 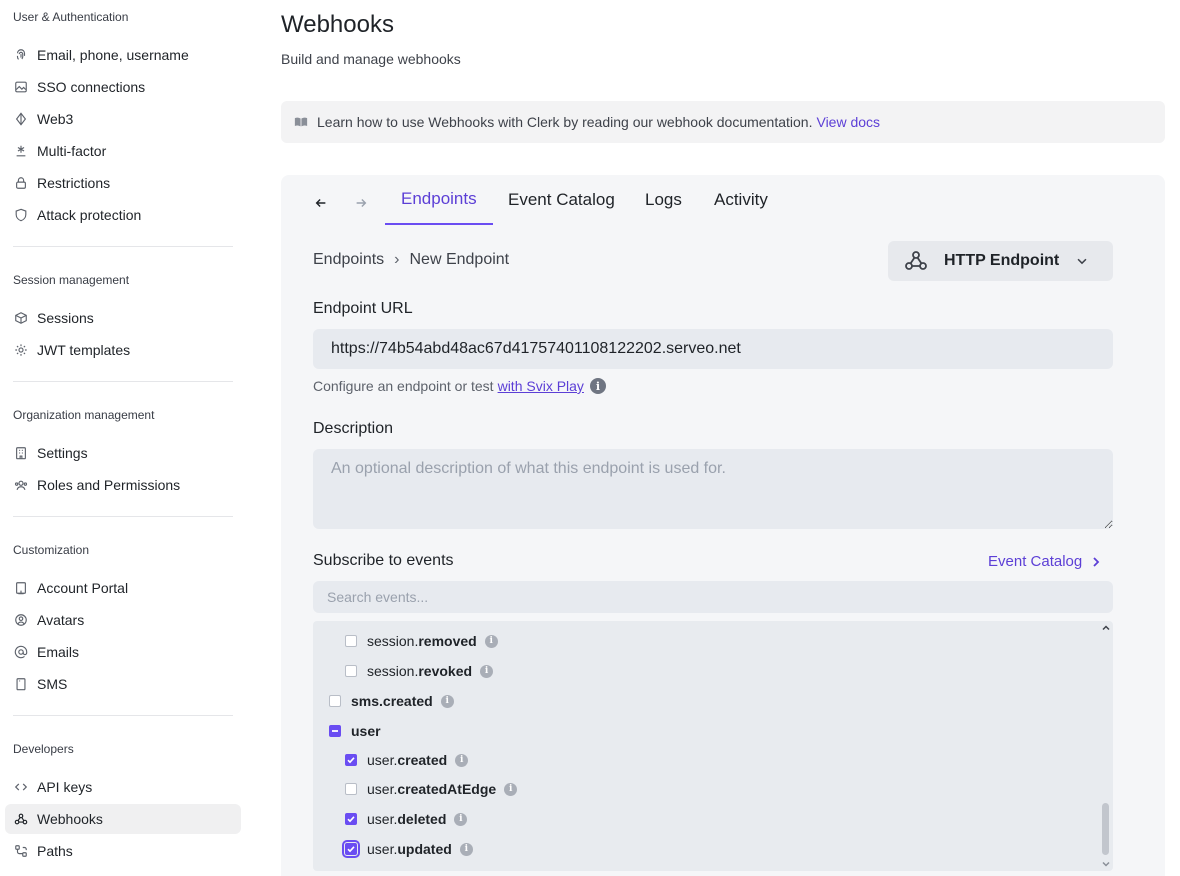 I want to click on sidebar-item-settings: Settings, so click(x=123, y=453).